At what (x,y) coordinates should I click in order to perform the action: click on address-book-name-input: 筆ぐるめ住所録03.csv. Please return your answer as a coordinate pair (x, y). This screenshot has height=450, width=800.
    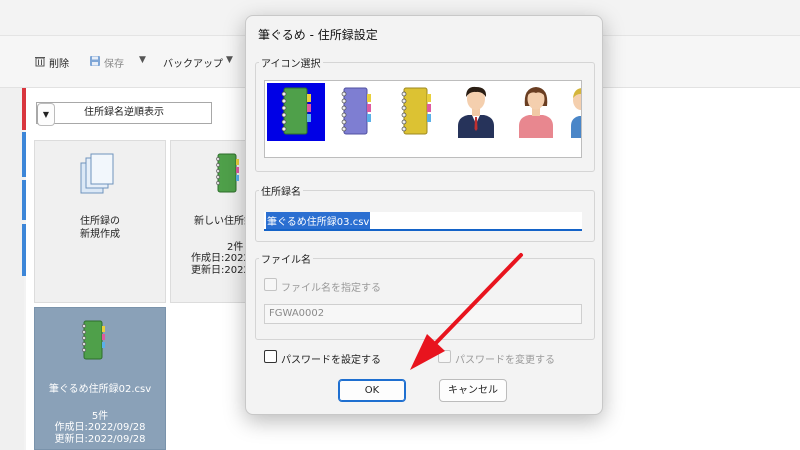
    Looking at the image, I should click on (423, 221).